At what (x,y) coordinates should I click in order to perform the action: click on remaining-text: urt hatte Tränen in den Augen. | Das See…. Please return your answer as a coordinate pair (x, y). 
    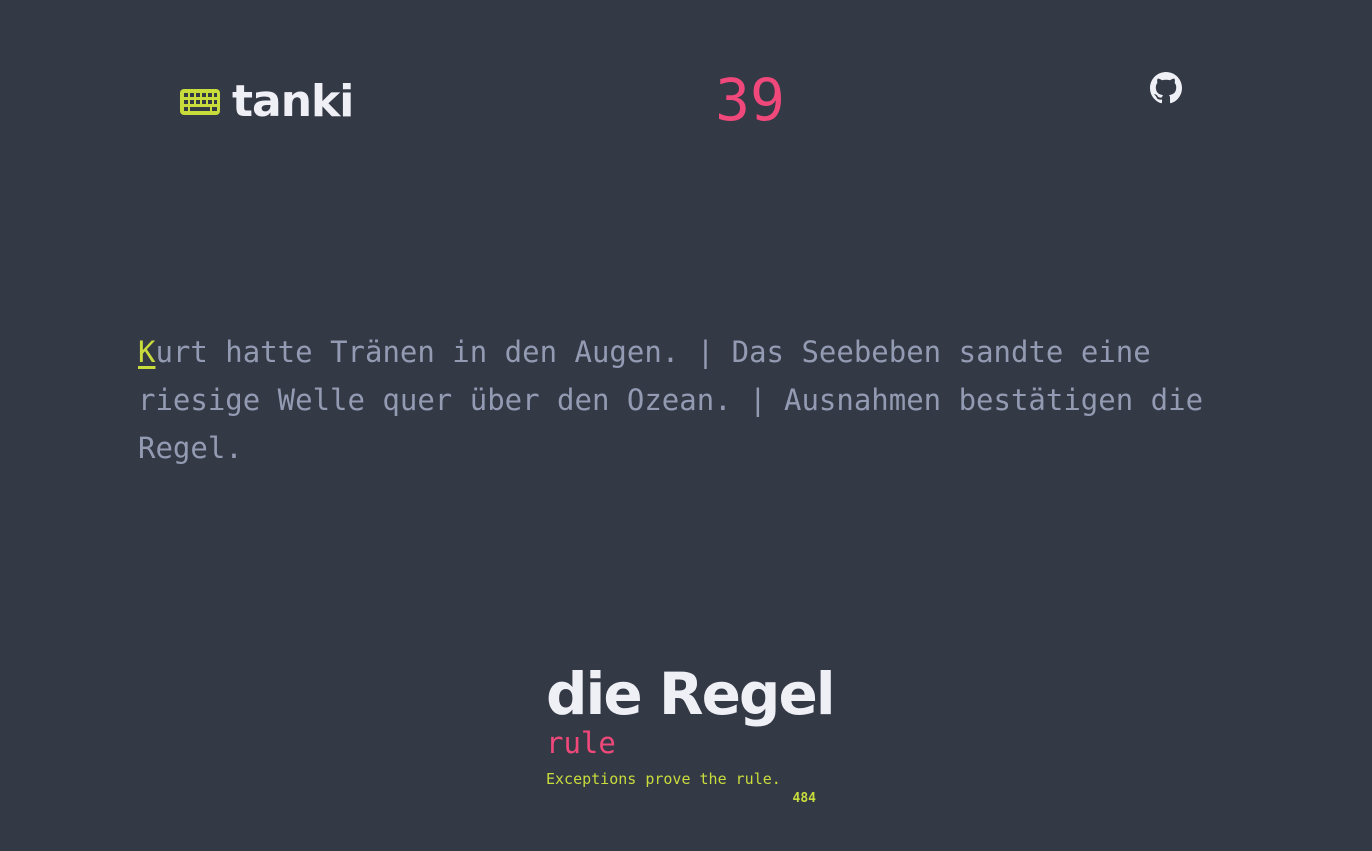
    Looking at the image, I should click on (679, 400).